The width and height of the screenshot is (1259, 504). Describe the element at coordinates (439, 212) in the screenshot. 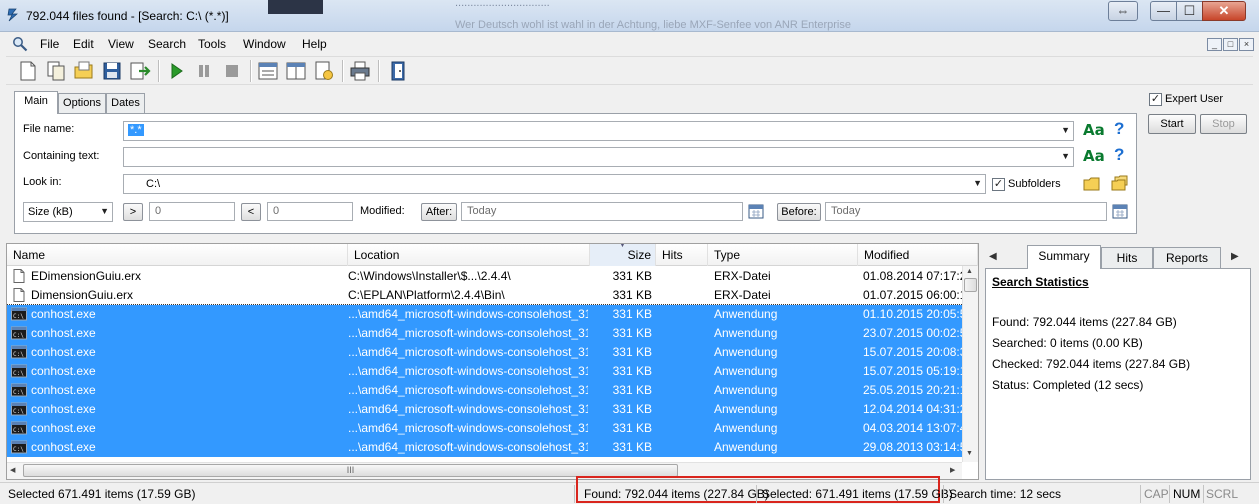

I see `after-button: After:` at that location.